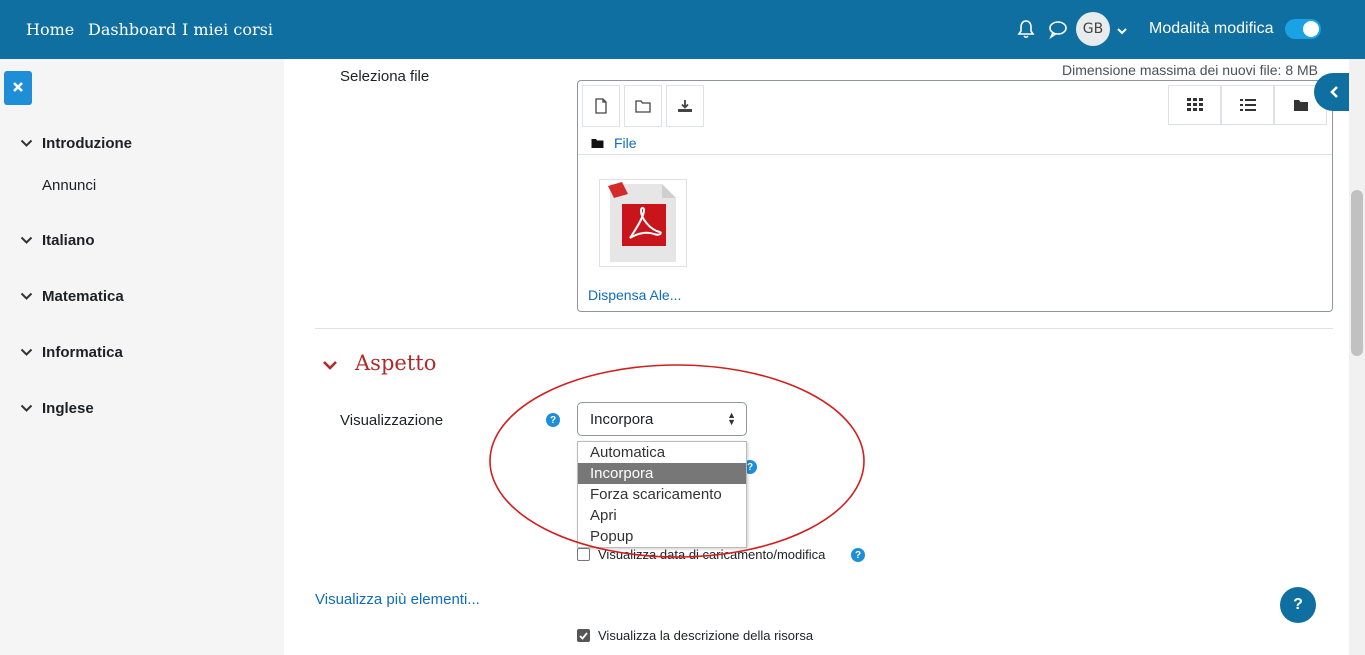 The height and width of the screenshot is (655, 1365). What do you see at coordinates (1211, 28) in the screenshot?
I see `edit-mode-label: Modalità modifica` at bounding box center [1211, 28].